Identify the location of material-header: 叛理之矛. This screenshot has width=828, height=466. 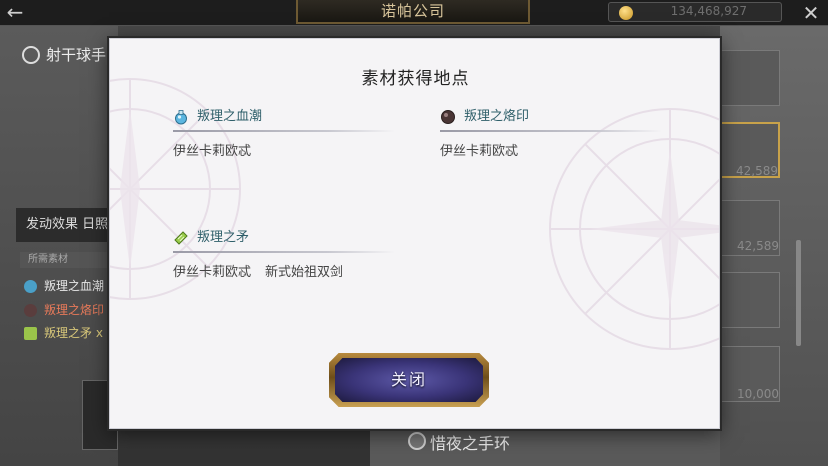
(285, 238).